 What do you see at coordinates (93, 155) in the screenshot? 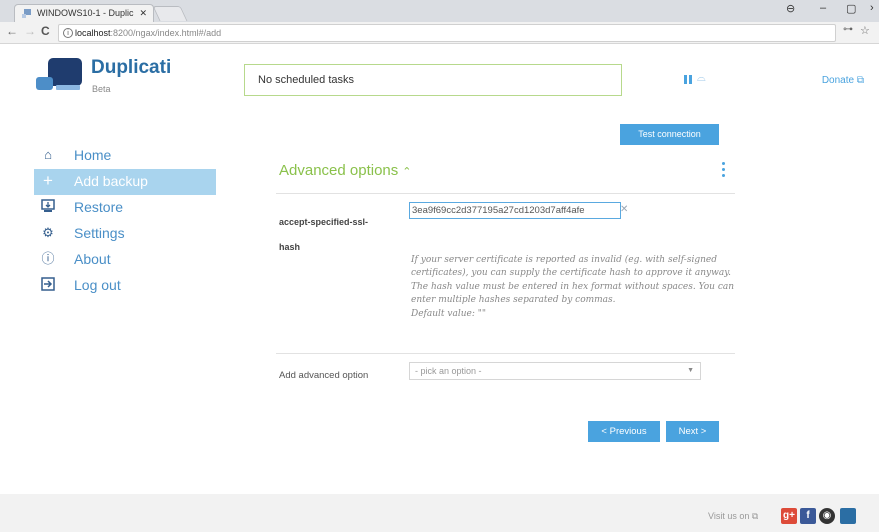
I see `sidebar-item-label: Home` at bounding box center [93, 155].